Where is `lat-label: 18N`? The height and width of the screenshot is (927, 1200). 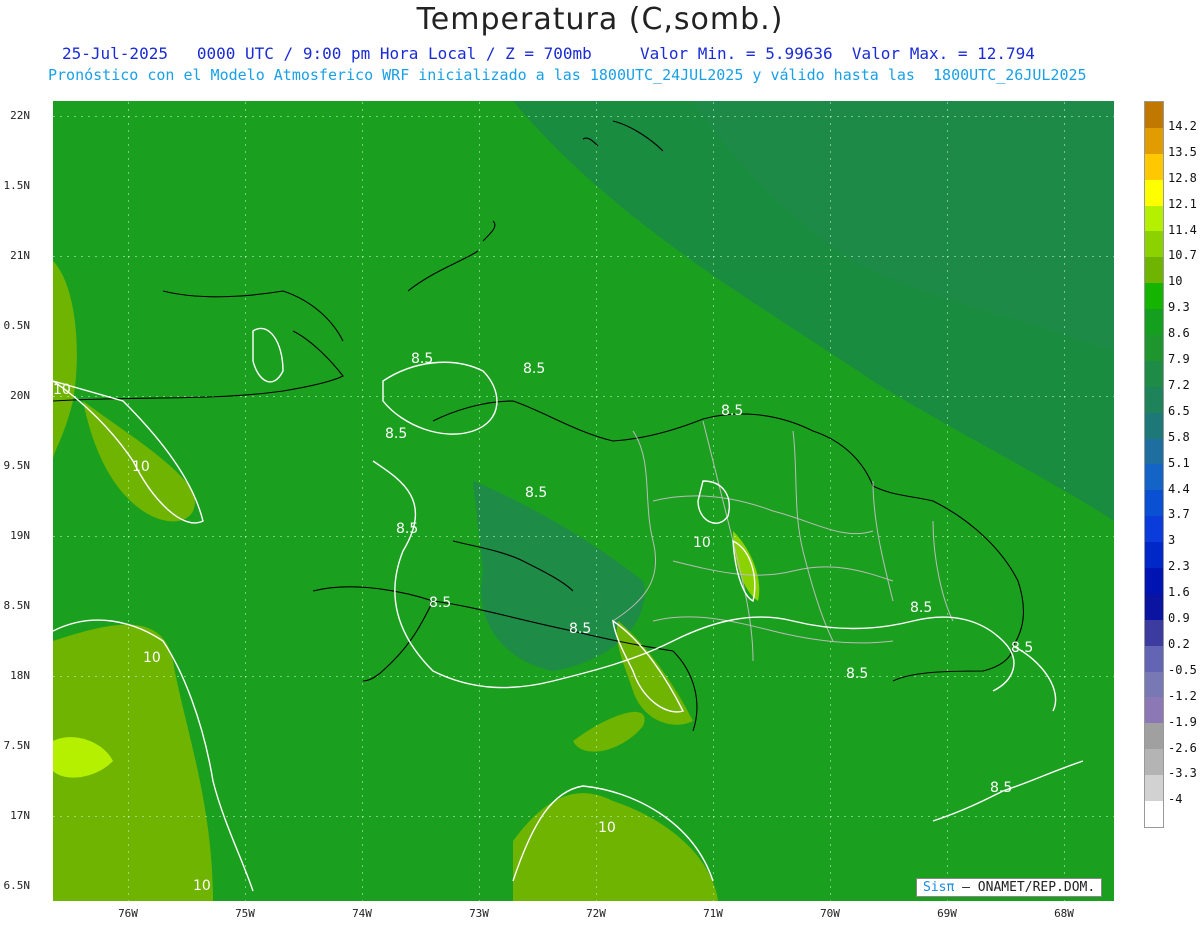
lat-label: 18N is located at coordinates (20, 675).